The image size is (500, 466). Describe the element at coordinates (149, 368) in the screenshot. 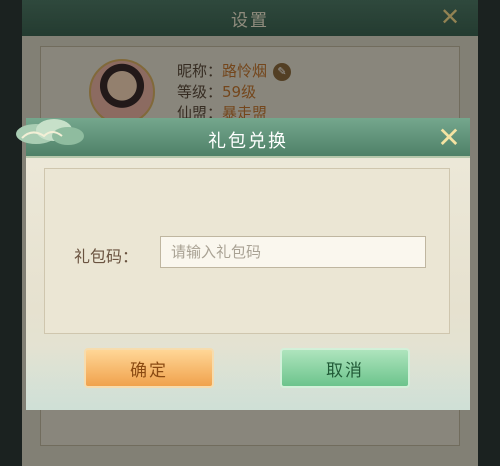

I see `confirm-button: 确定` at that location.